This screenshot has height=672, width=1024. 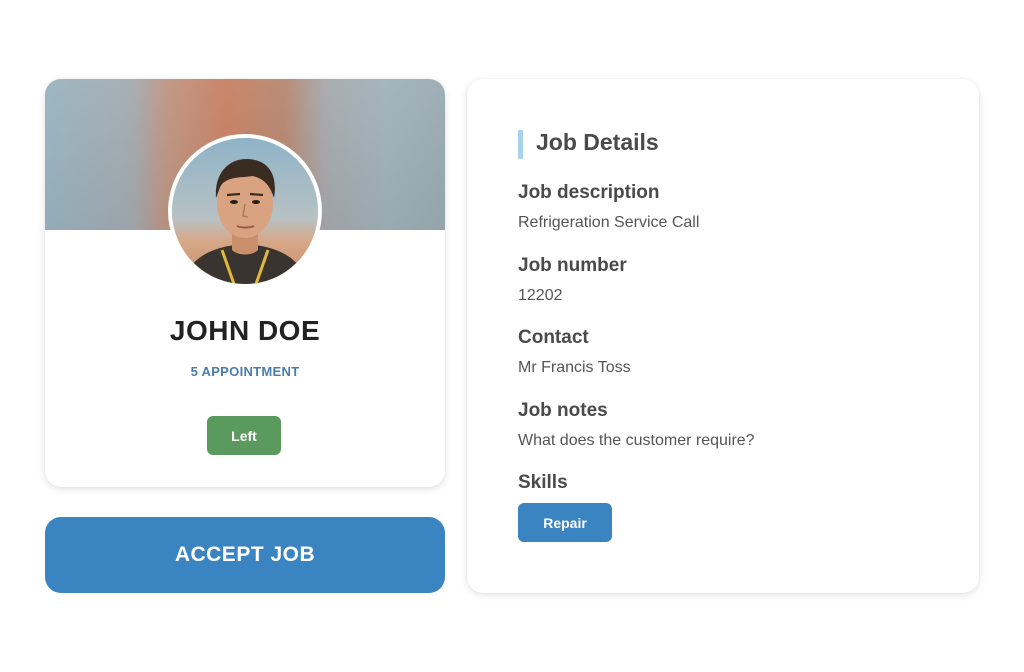 I want to click on avatar, so click(x=245, y=211).